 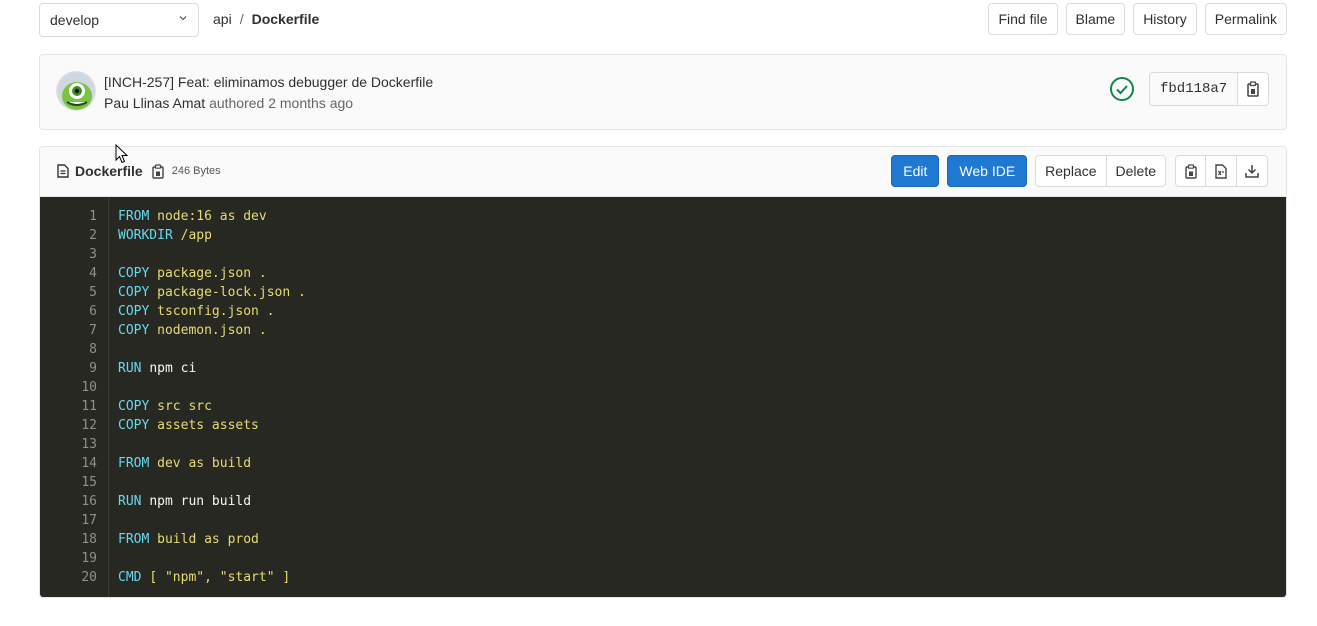 I want to click on blame-button: Blame, so click(x=1095, y=19).